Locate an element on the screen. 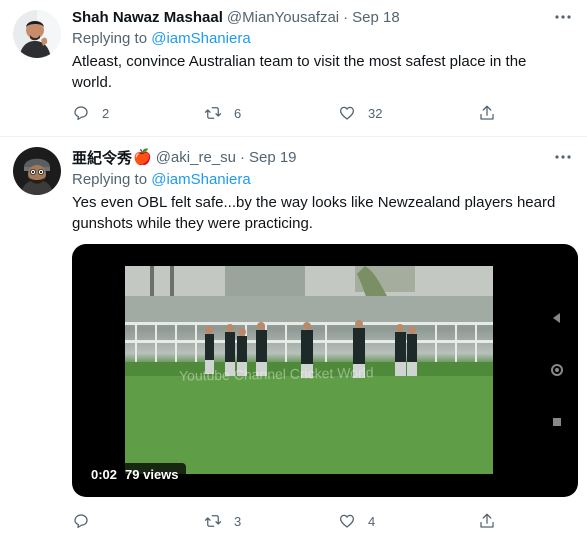 Image resolution: width=587 pixels, height=544 pixels. tweet-header: 亜紀令秀 🍎 @aki_re_su · Sep 19 is located at coordinates (184, 157).